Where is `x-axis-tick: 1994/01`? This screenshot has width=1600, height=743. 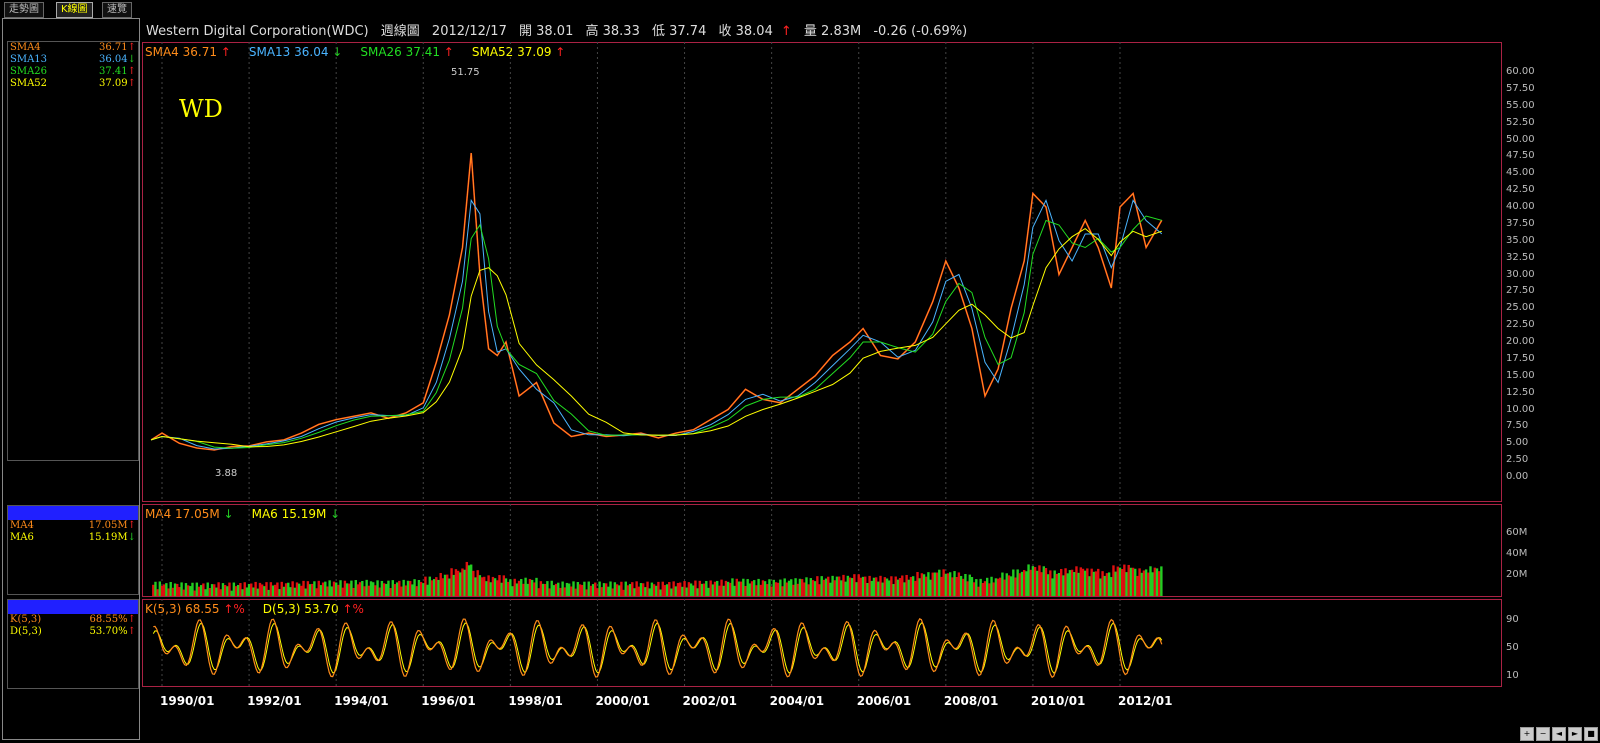
x-axis-tick: 1994/01 is located at coordinates (361, 701).